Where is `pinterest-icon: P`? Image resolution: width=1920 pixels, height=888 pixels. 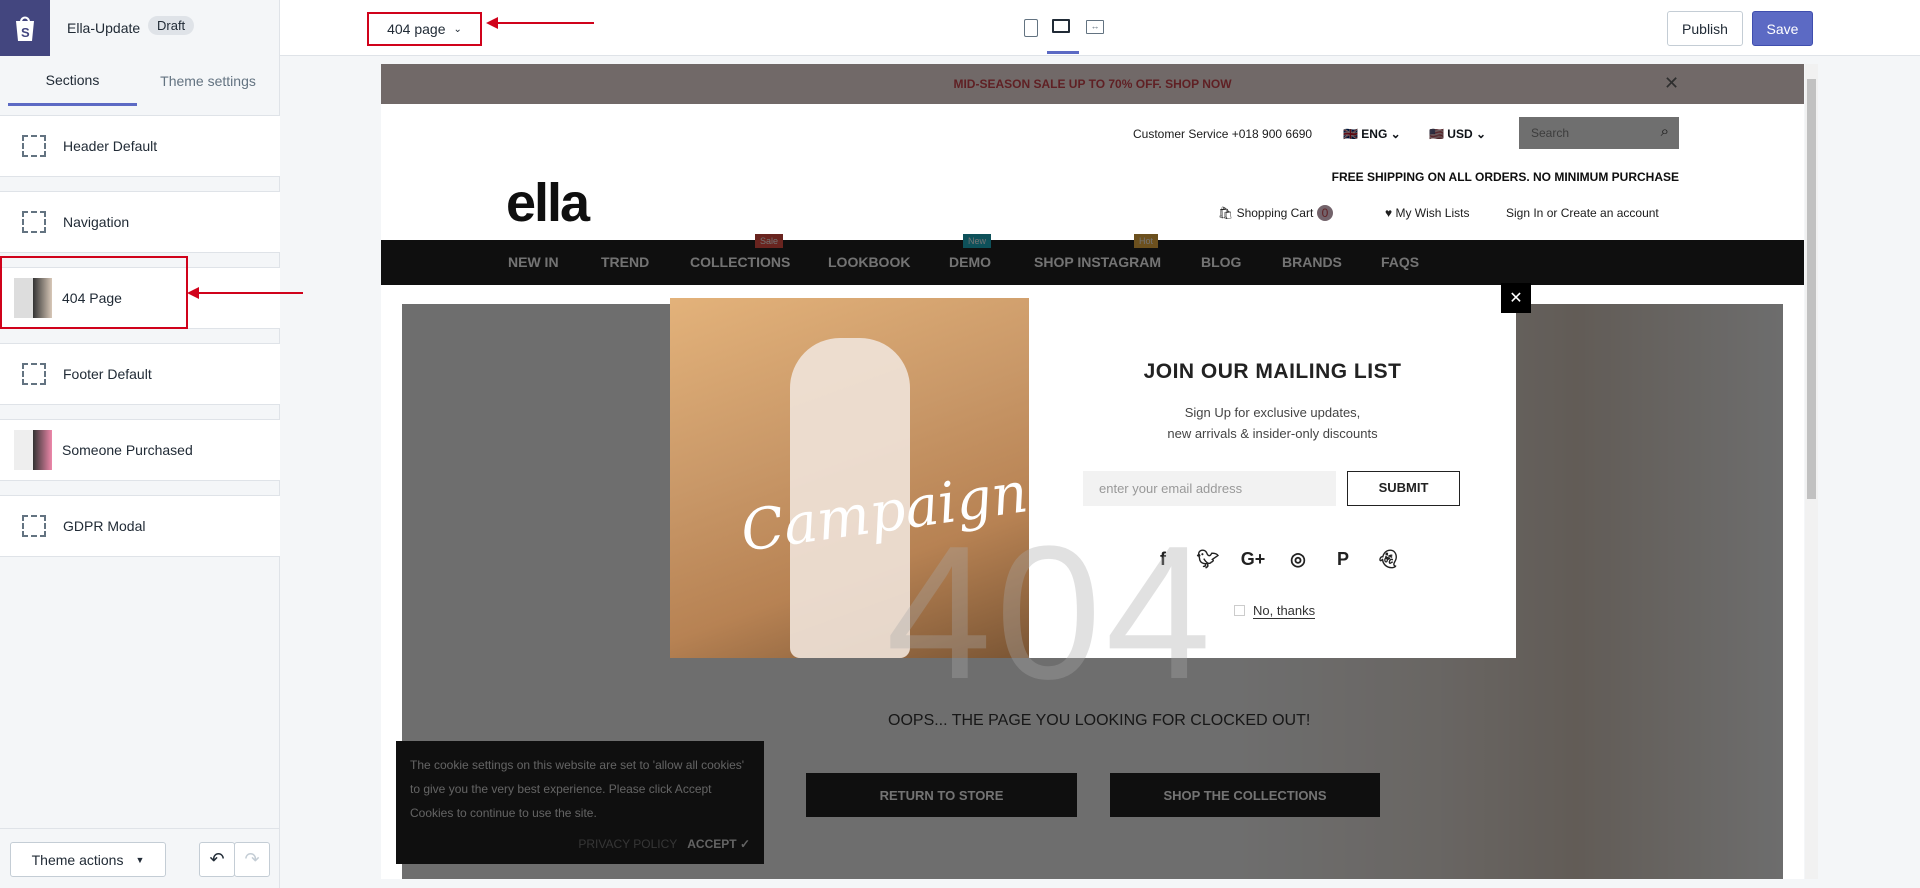 pinterest-icon: P is located at coordinates (1343, 559).